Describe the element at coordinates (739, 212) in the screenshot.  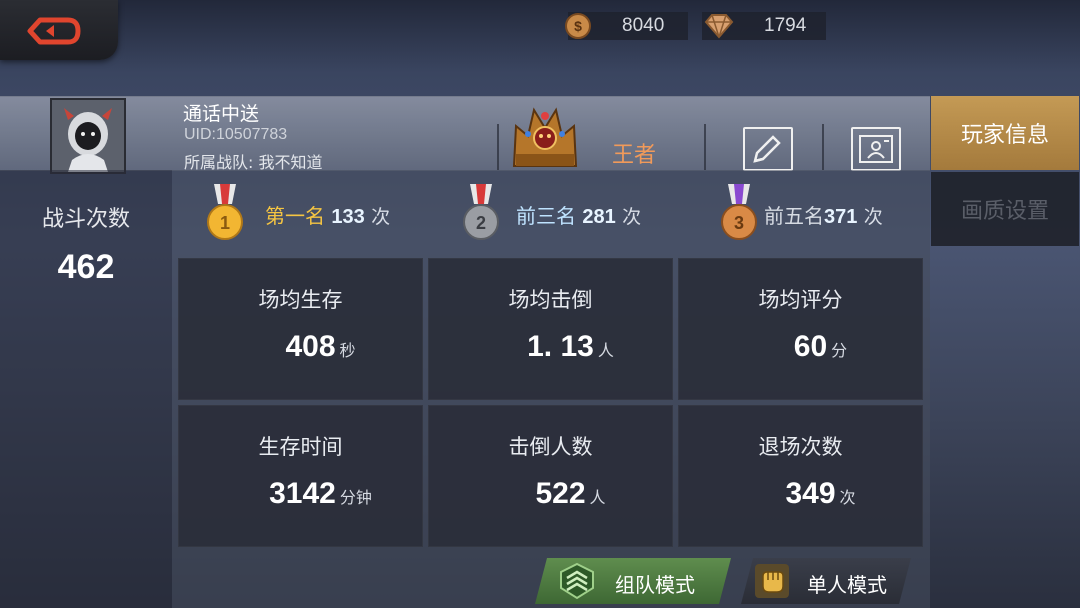
I see `bronze-medal-3-icon: 3` at that location.